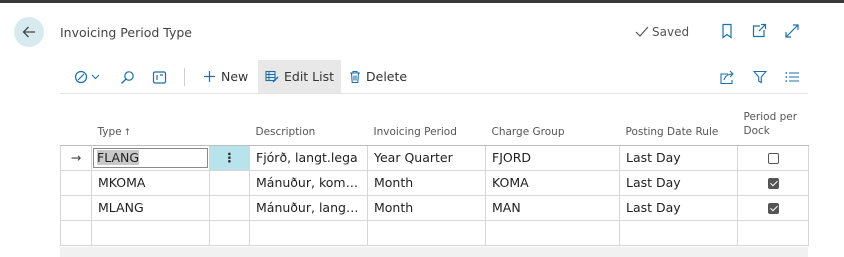  Describe the element at coordinates (434, 252) in the screenshot. I see `grid-footer` at that location.